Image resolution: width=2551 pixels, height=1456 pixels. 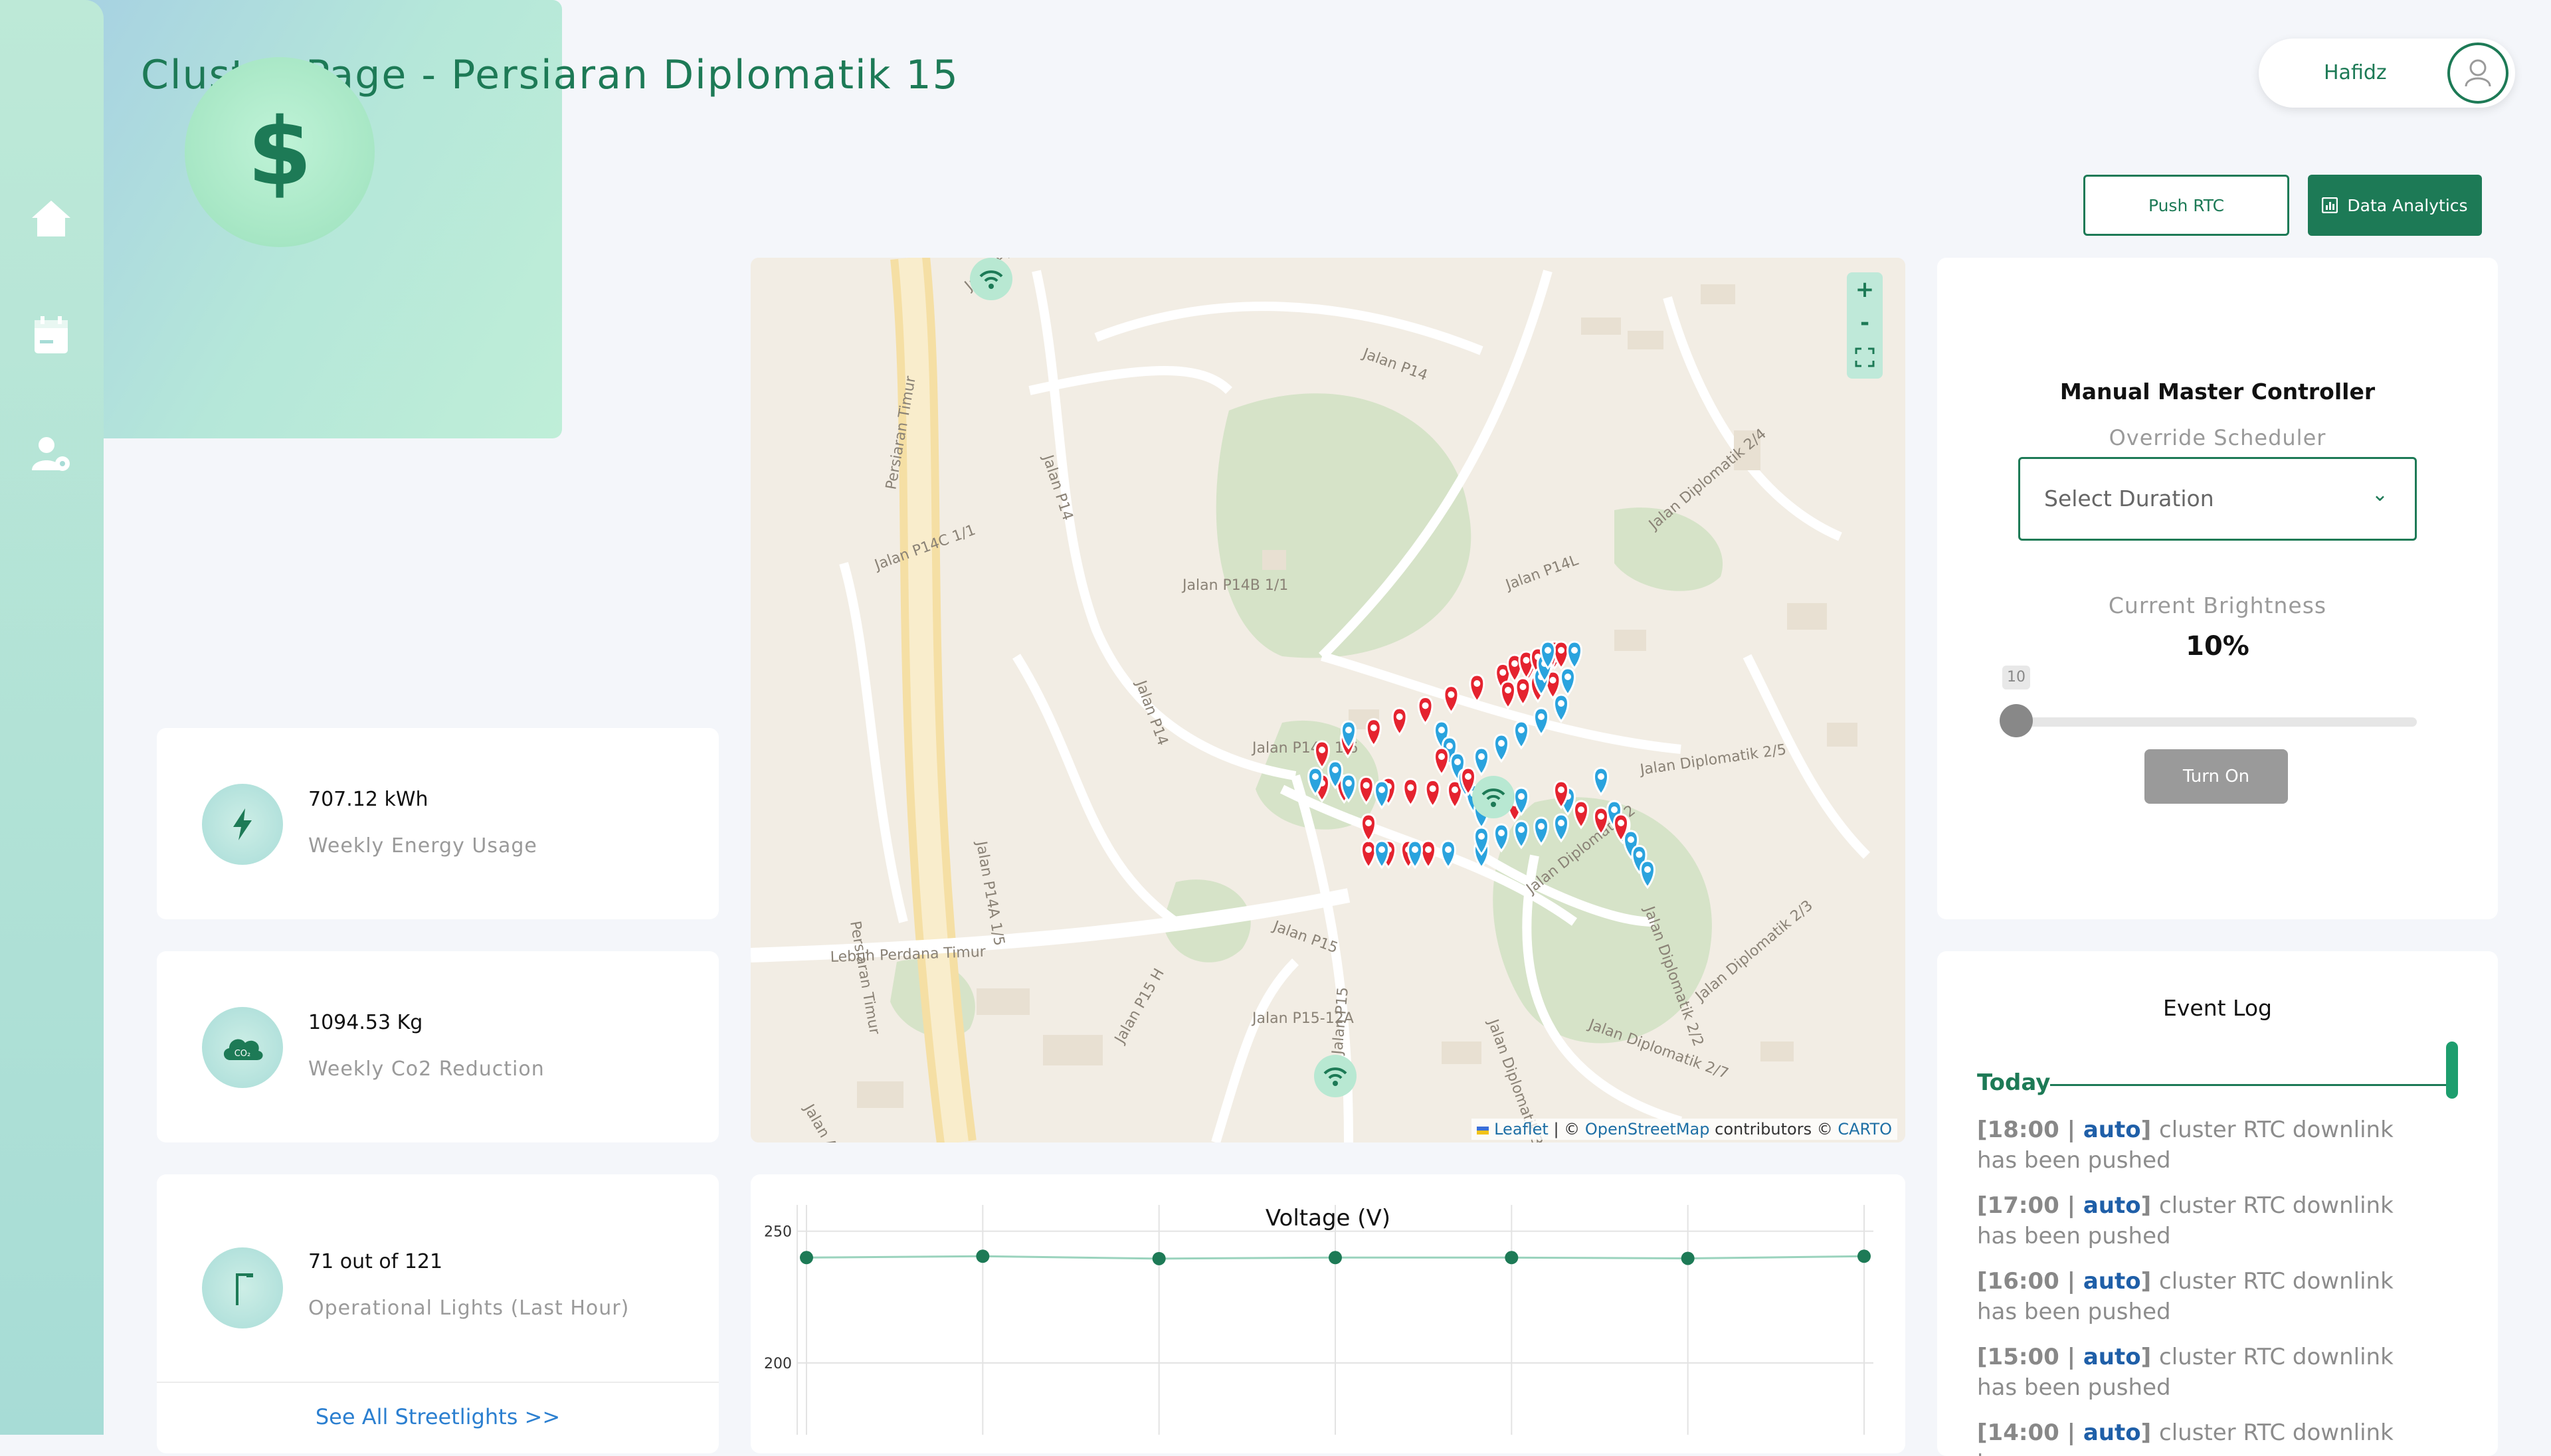 What do you see at coordinates (2379, 494) in the screenshot?
I see `chevron-down-icon: ⌄` at bounding box center [2379, 494].